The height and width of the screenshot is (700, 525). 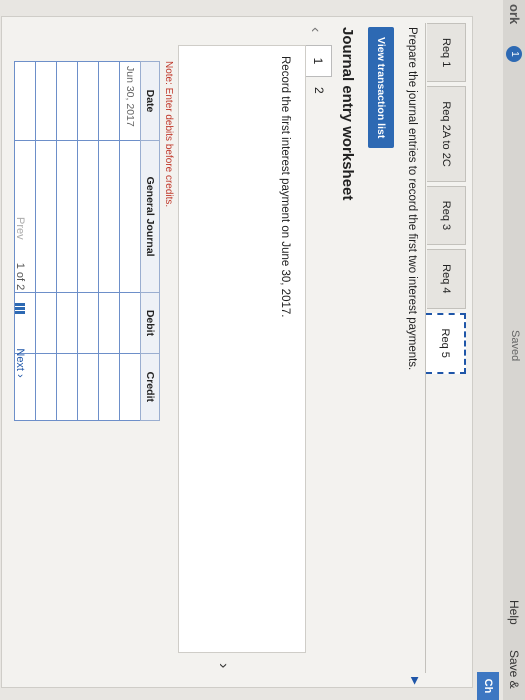 I want to click on next-label: Next, so click(x=20, y=359).